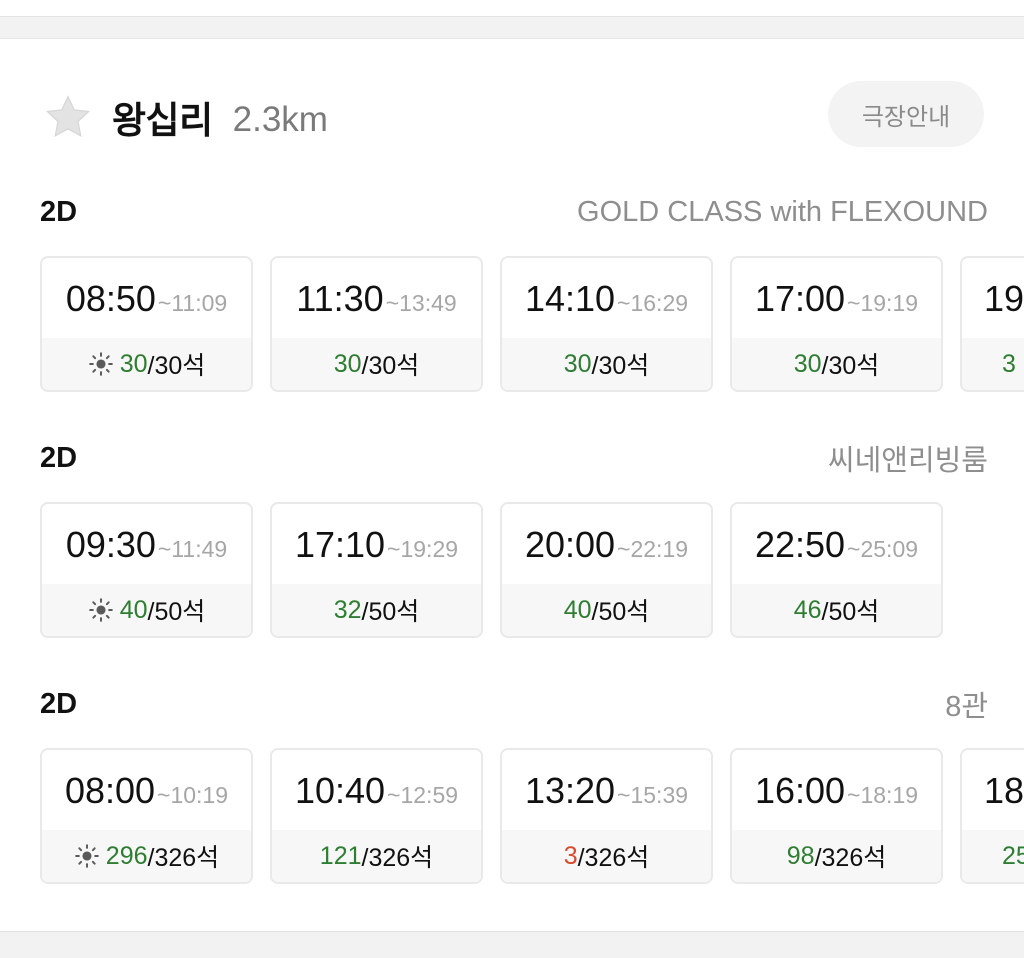 This screenshot has width=1024, height=958. I want to click on showtime-card: 10:40 ~12:59 121/326석, so click(376, 816).